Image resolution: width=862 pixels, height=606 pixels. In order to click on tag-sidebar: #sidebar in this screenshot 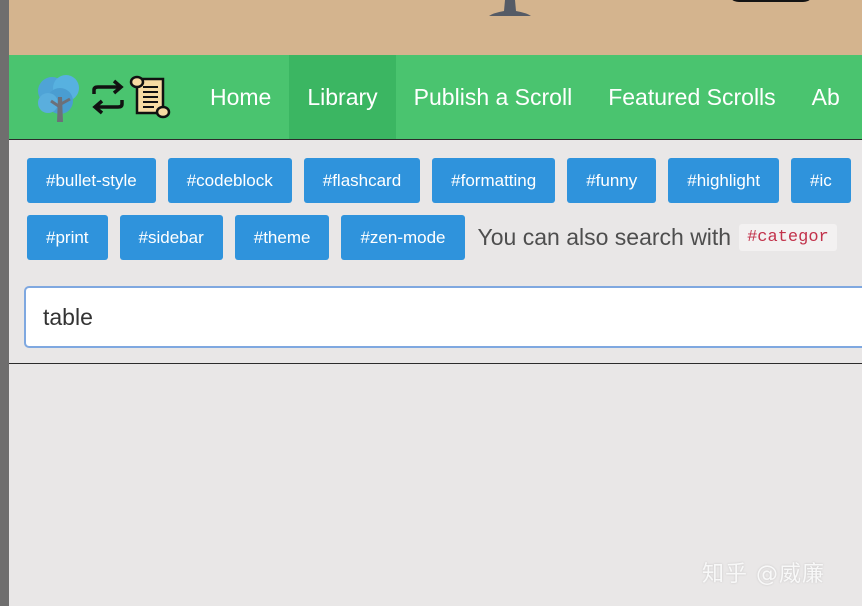, I will do `click(171, 237)`.